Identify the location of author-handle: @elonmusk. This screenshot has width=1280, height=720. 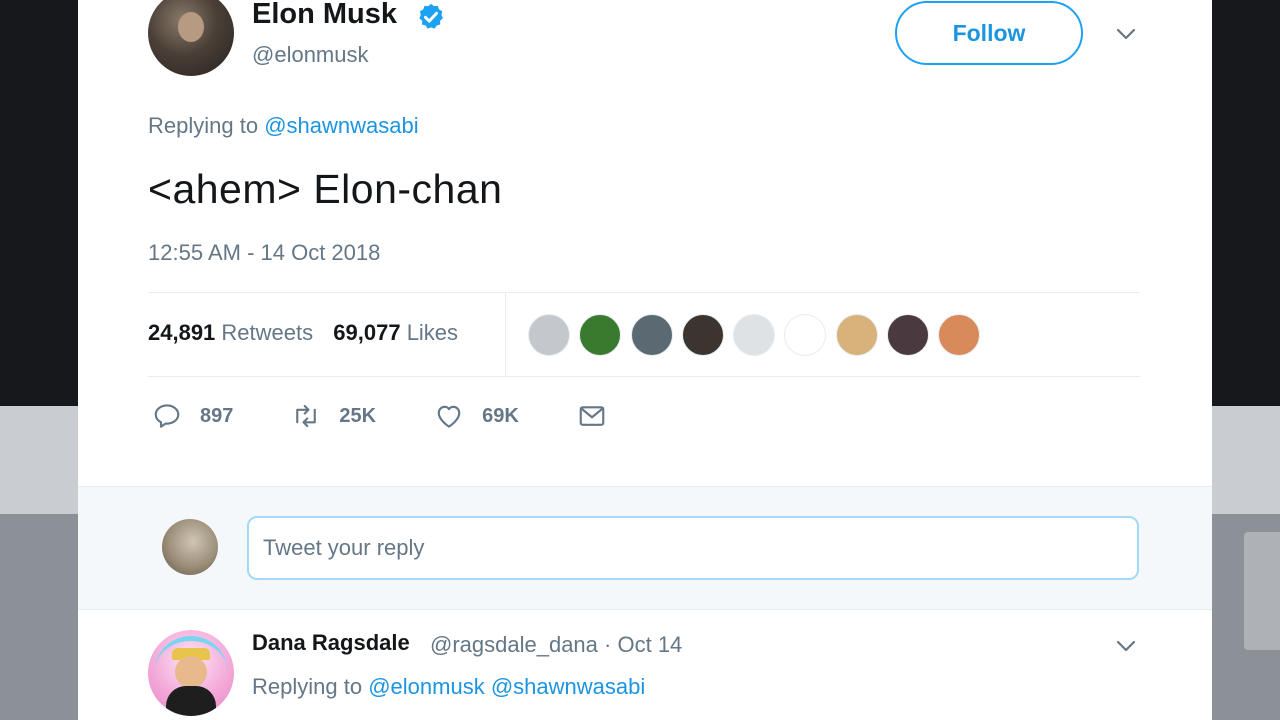
(310, 55).